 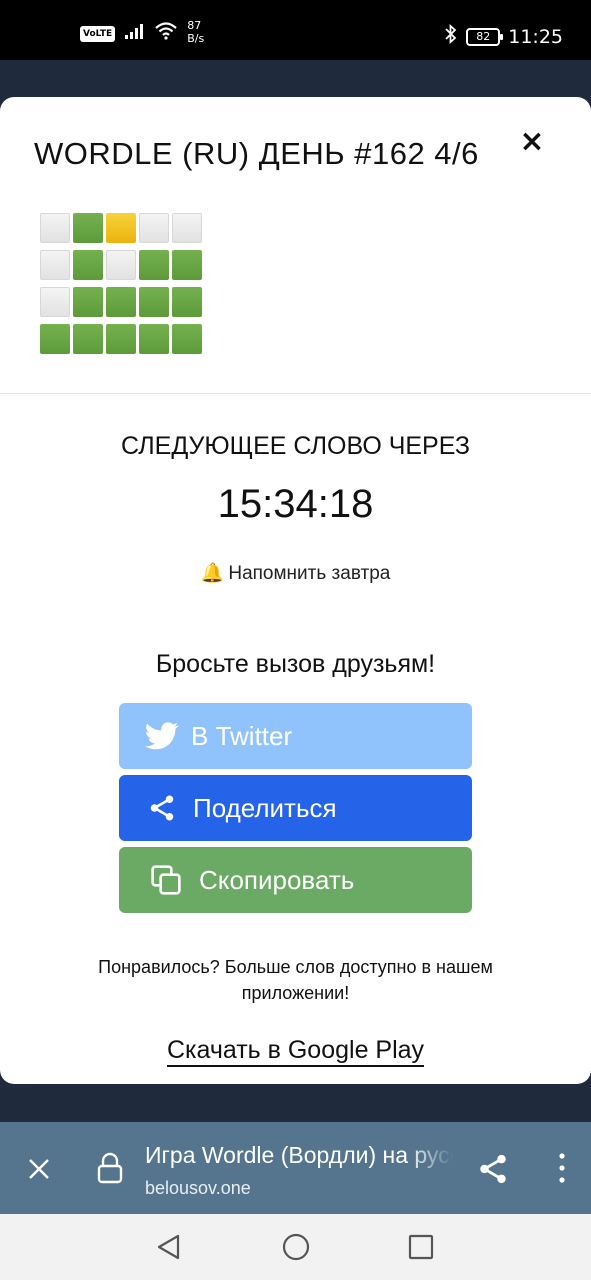 What do you see at coordinates (535, 36) in the screenshot?
I see `clock: 11:25` at bounding box center [535, 36].